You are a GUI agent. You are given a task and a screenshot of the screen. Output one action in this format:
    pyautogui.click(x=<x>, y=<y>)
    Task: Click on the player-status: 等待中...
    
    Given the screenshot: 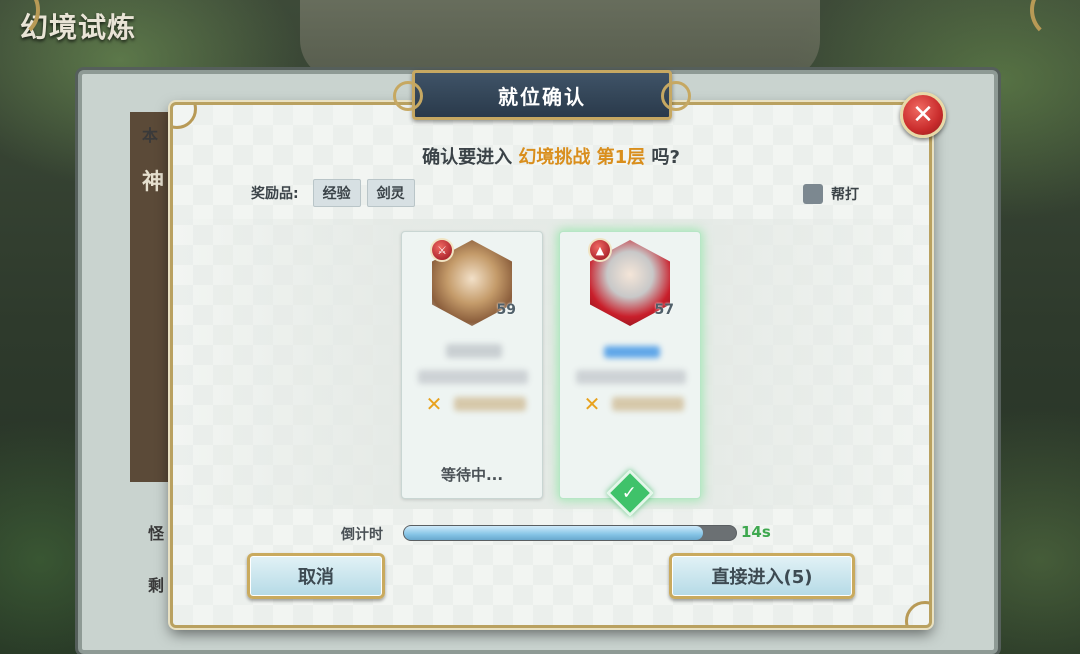 What is the action you would take?
    pyautogui.click(x=472, y=475)
    